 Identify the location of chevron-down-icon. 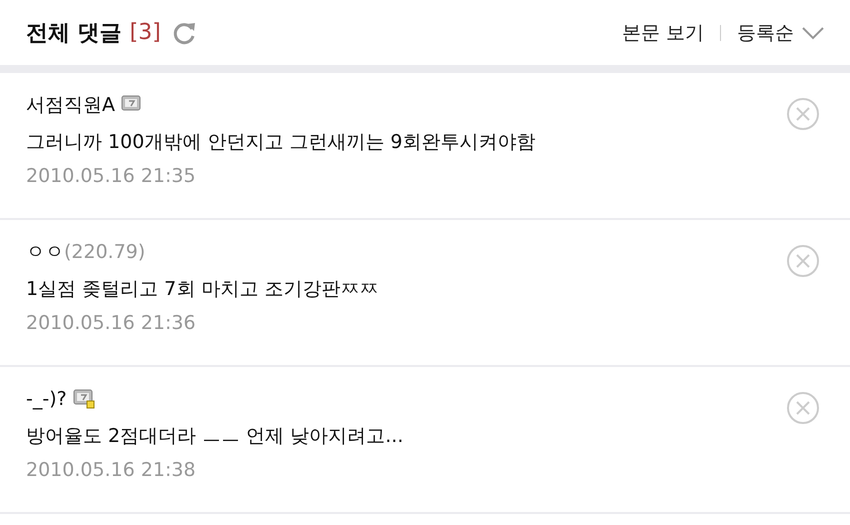
(813, 33).